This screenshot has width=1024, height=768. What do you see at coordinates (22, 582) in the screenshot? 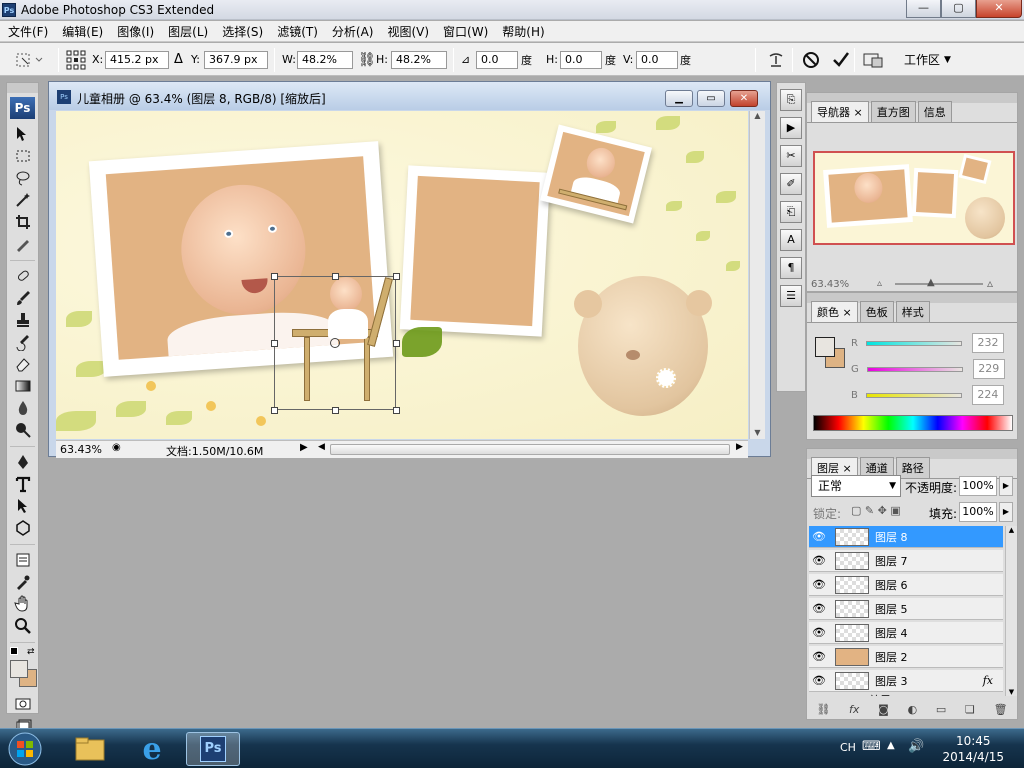
I see `eyedropper-tool-icon` at bounding box center [22, 582].